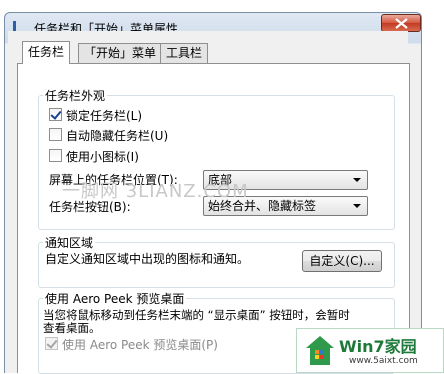 The width and height of the screenshot is (444, 374). What do you see at coordinates (320, 350) in the screenshot?
I see `house-icon` at bounding box center [320, 350].